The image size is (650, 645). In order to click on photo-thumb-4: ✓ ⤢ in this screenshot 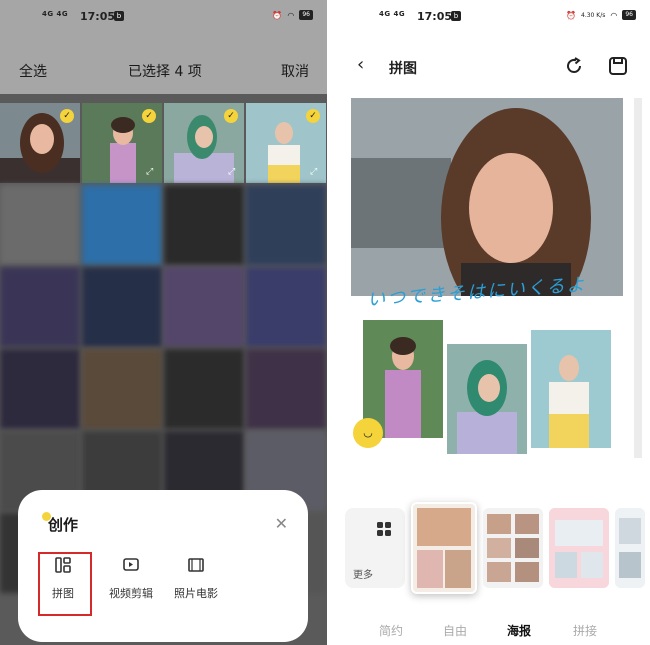, I will do `click(286, 143)`.